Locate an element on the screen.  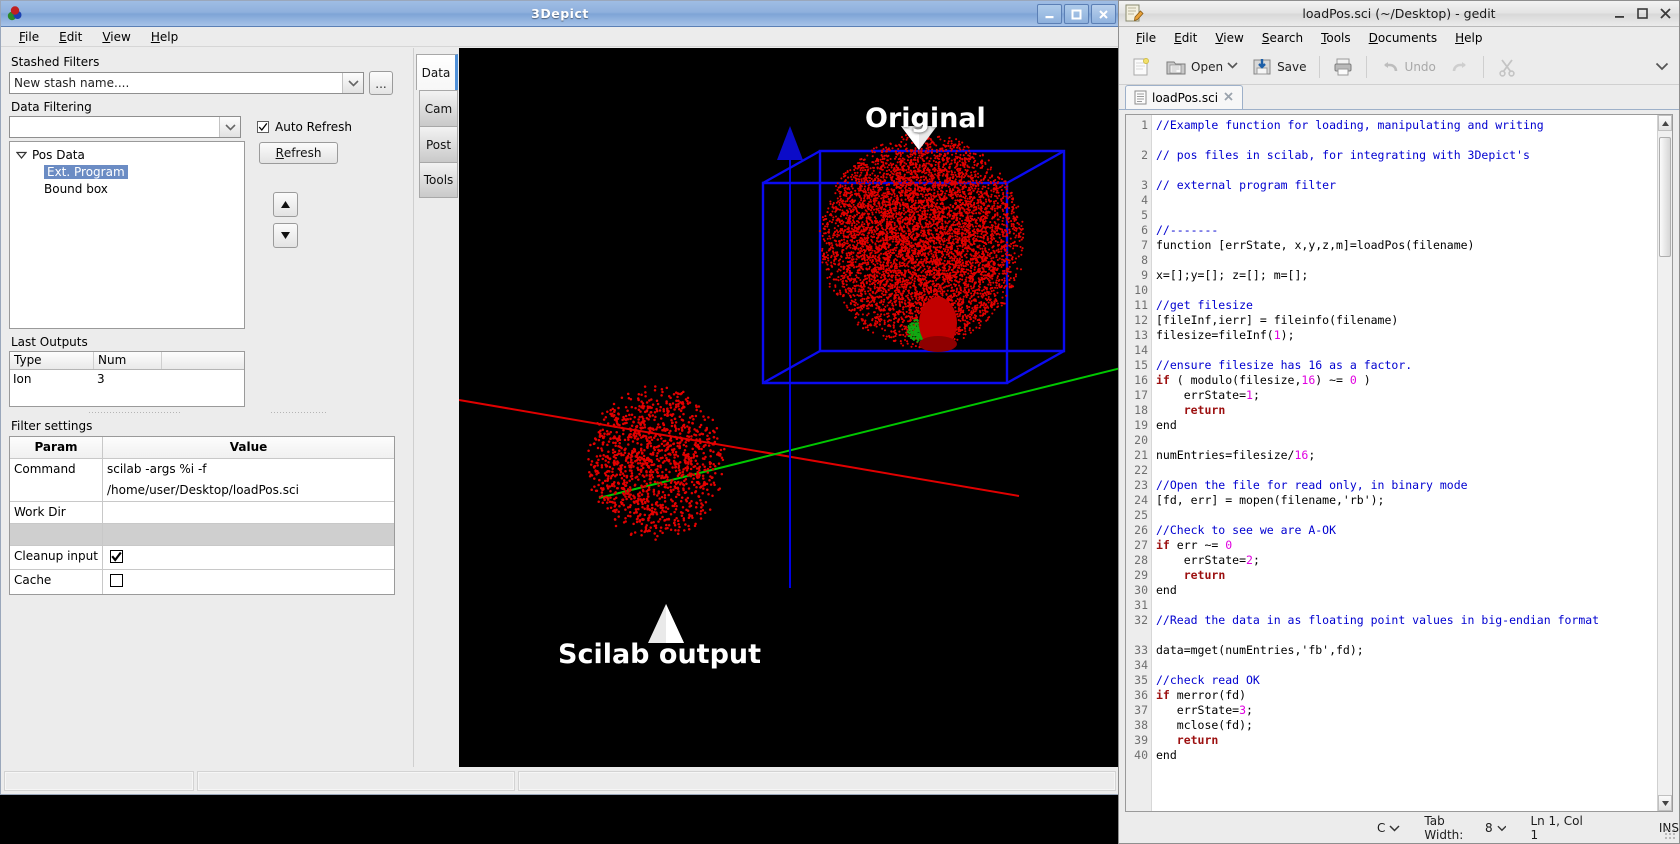
resize-grip is located at coordinates (1670, 834).